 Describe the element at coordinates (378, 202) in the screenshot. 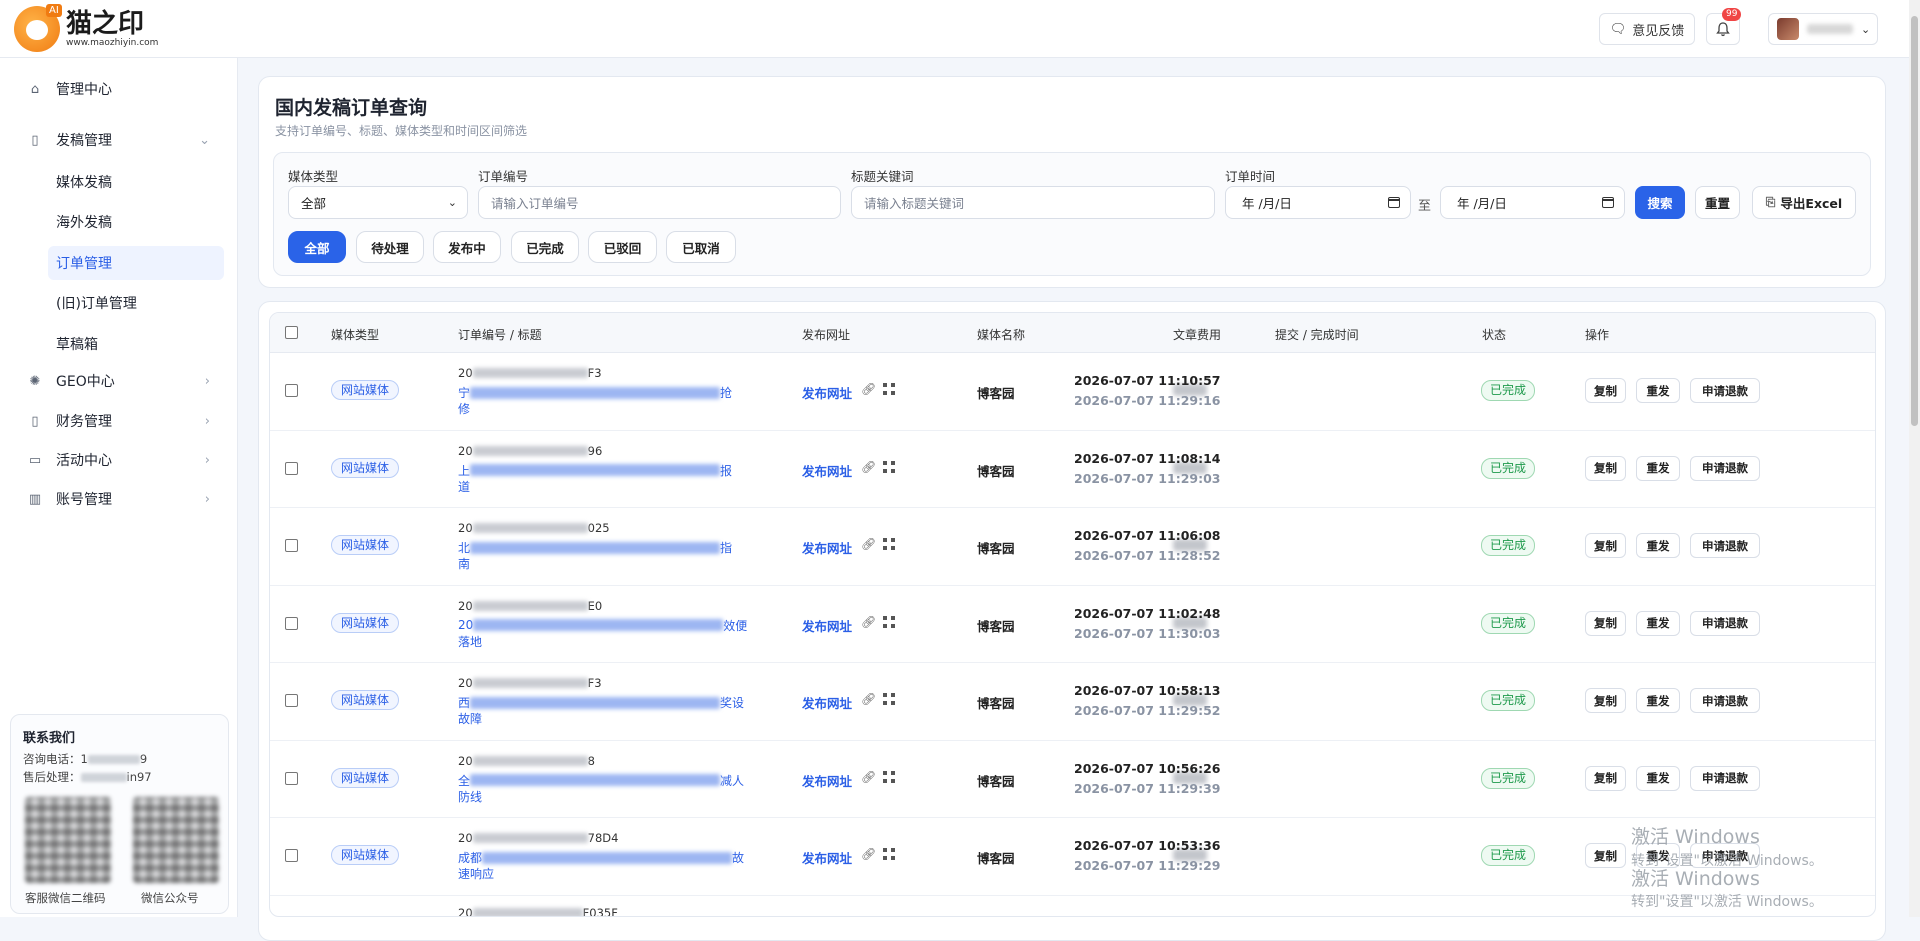

I see `media-type-select: 全部 ⌄` at that location.